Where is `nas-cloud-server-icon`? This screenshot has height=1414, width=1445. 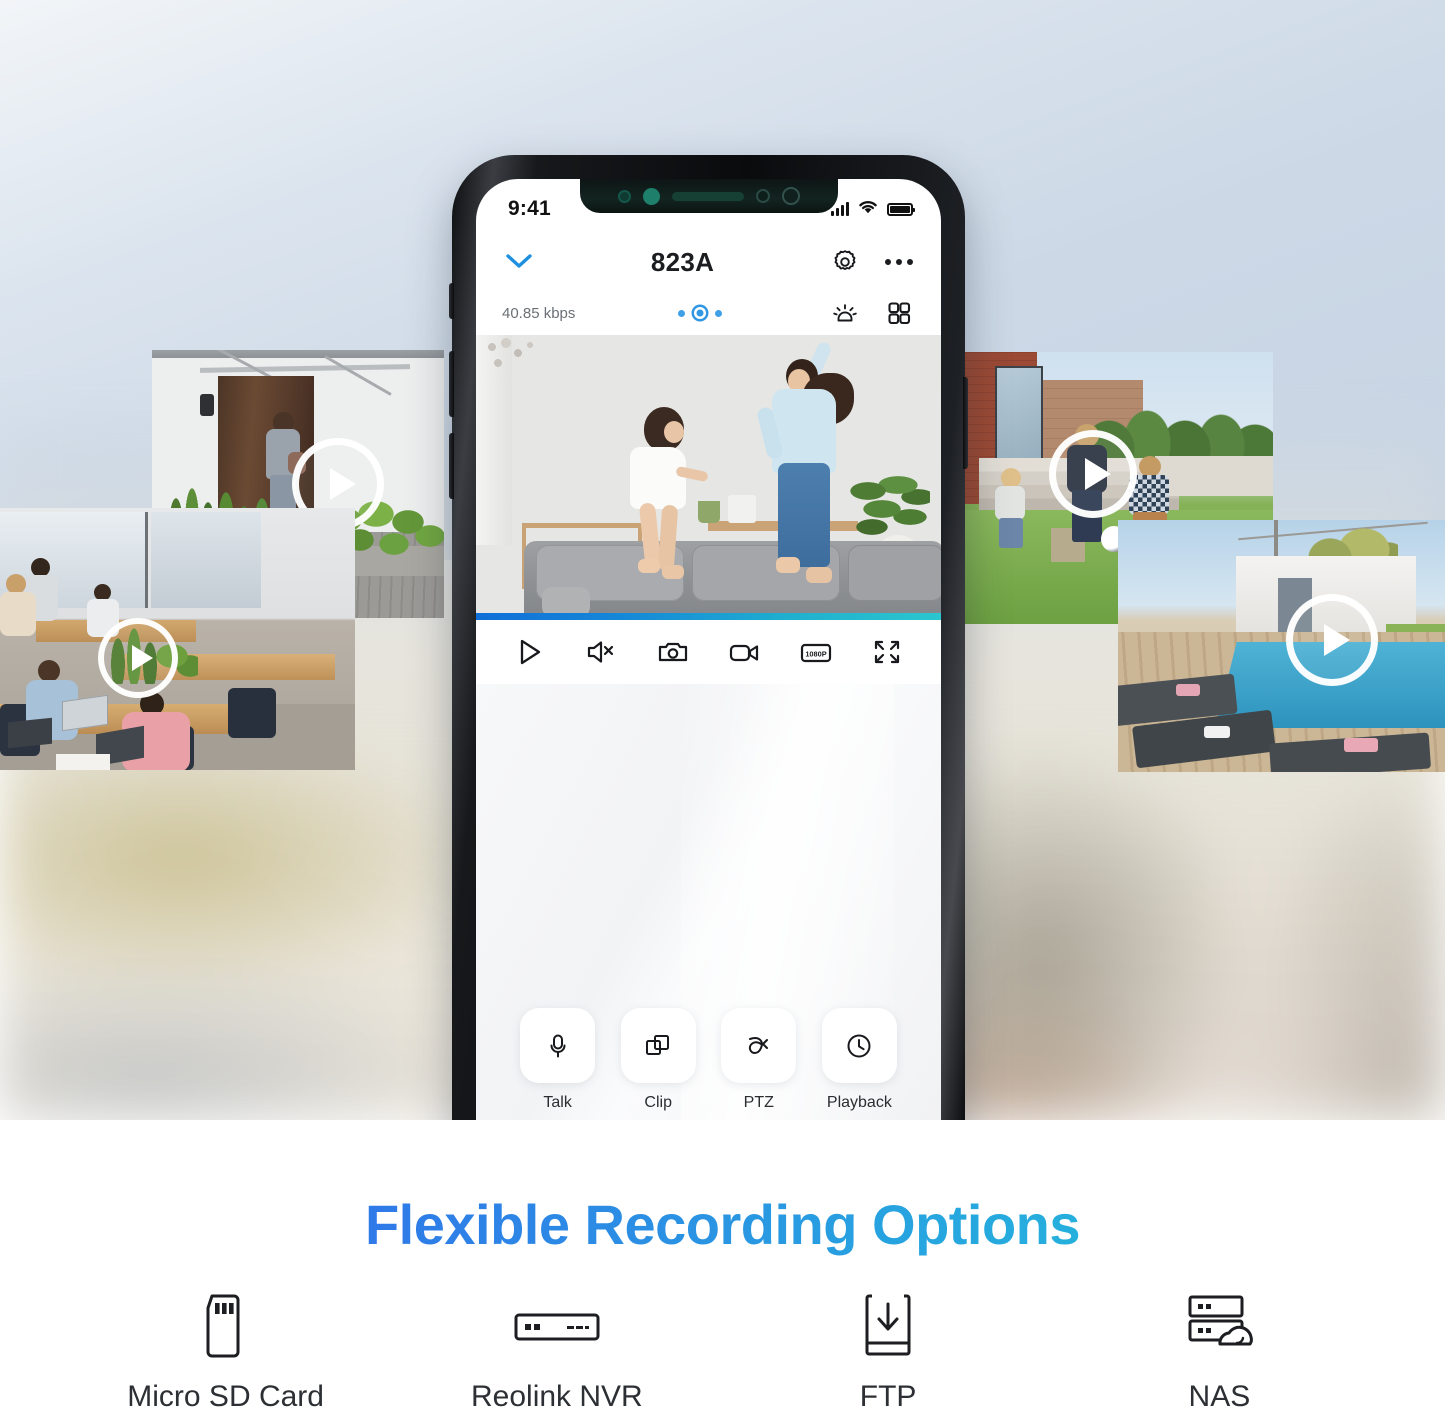
nas-cloud-server-icon is located at coordinates (1219, 1326).